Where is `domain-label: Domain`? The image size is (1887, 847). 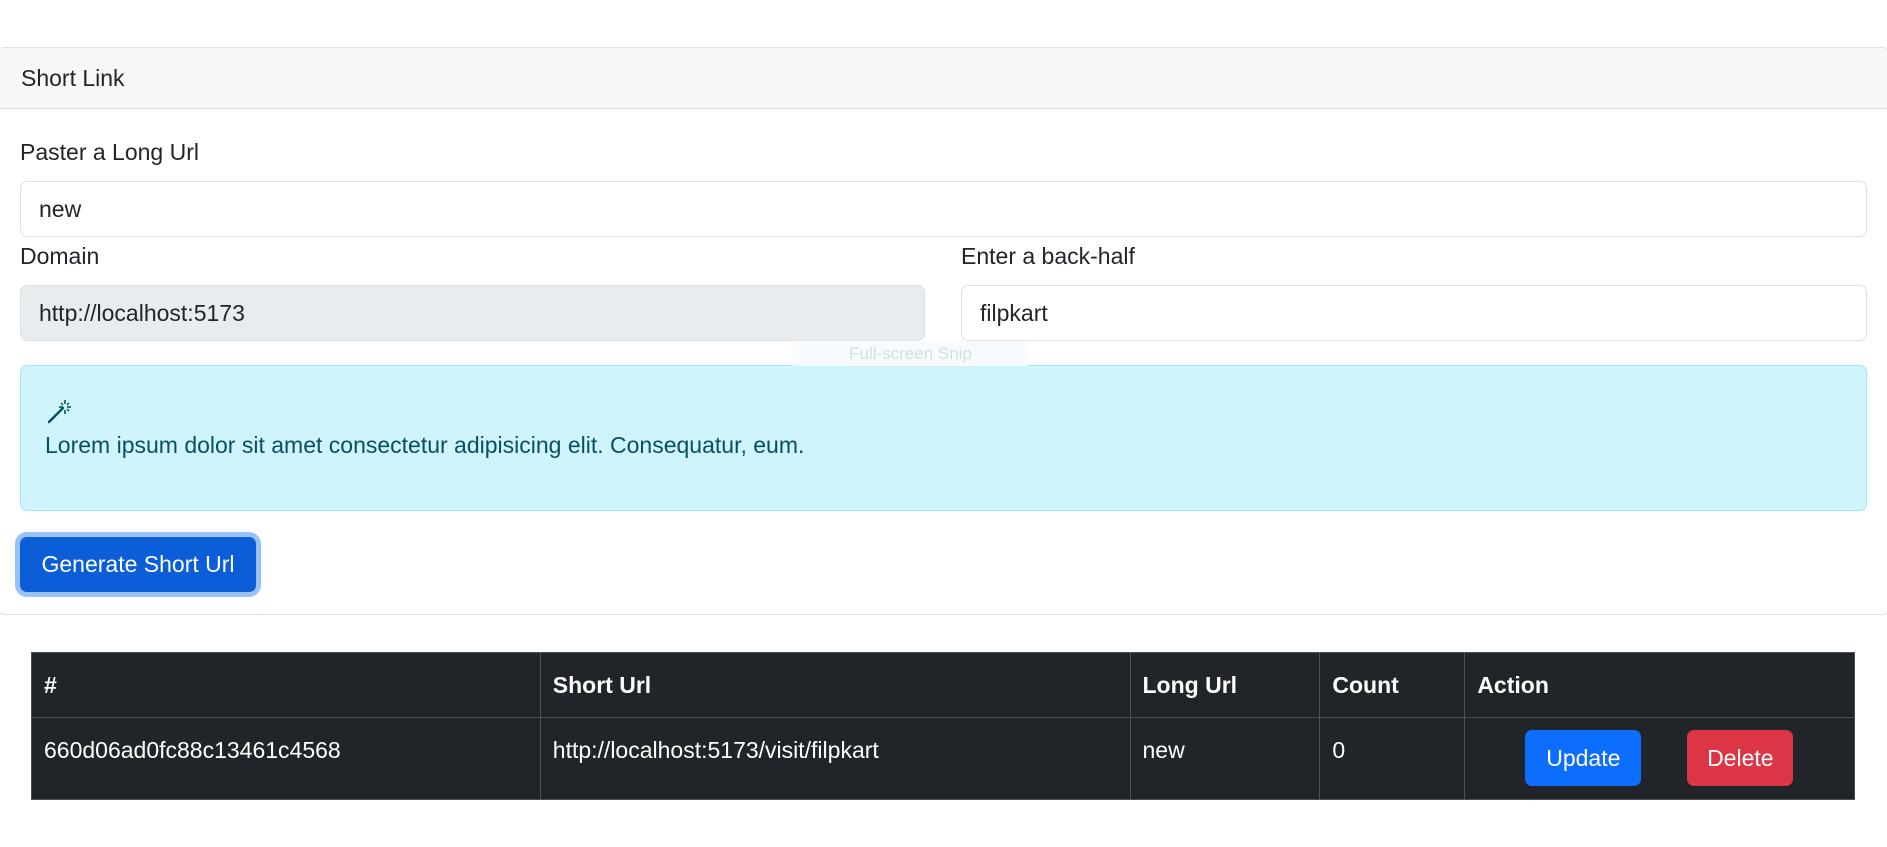
domain-label: Domain is located at coordinates (60, 256).